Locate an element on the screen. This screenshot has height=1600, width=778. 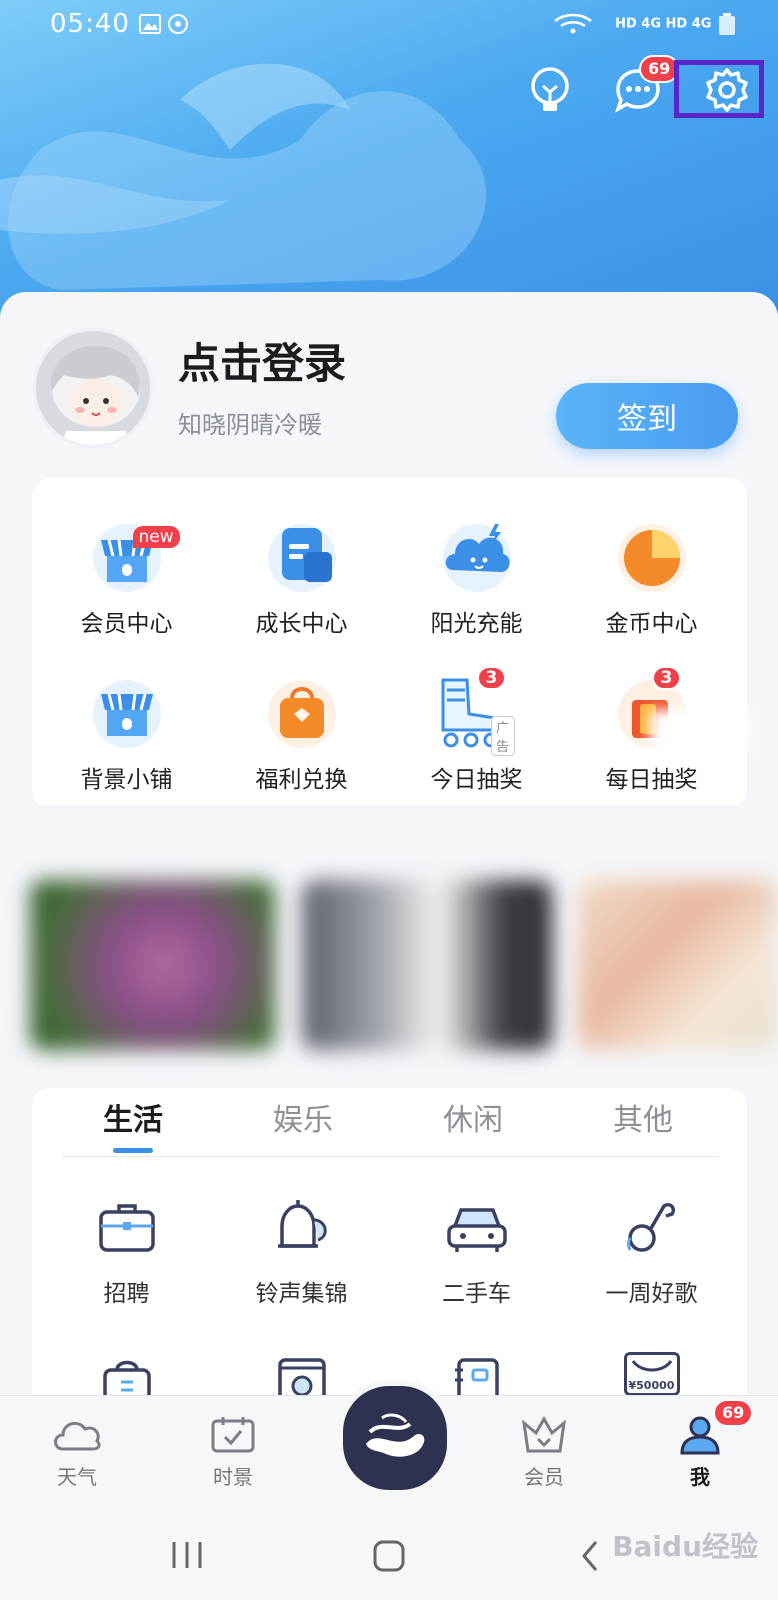
feature-sunshine-energy: 阳光充能 is located at coordinates (476, 578).